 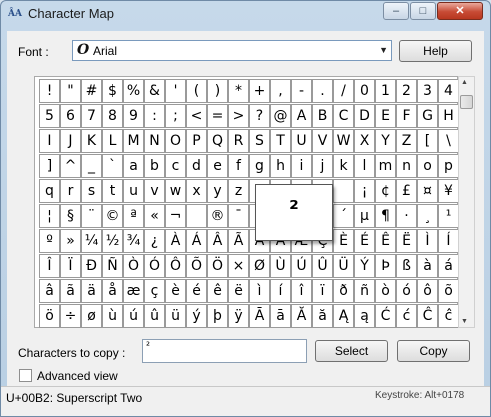 I want to click on character-cell: Ï, so click(x=70, y=266).